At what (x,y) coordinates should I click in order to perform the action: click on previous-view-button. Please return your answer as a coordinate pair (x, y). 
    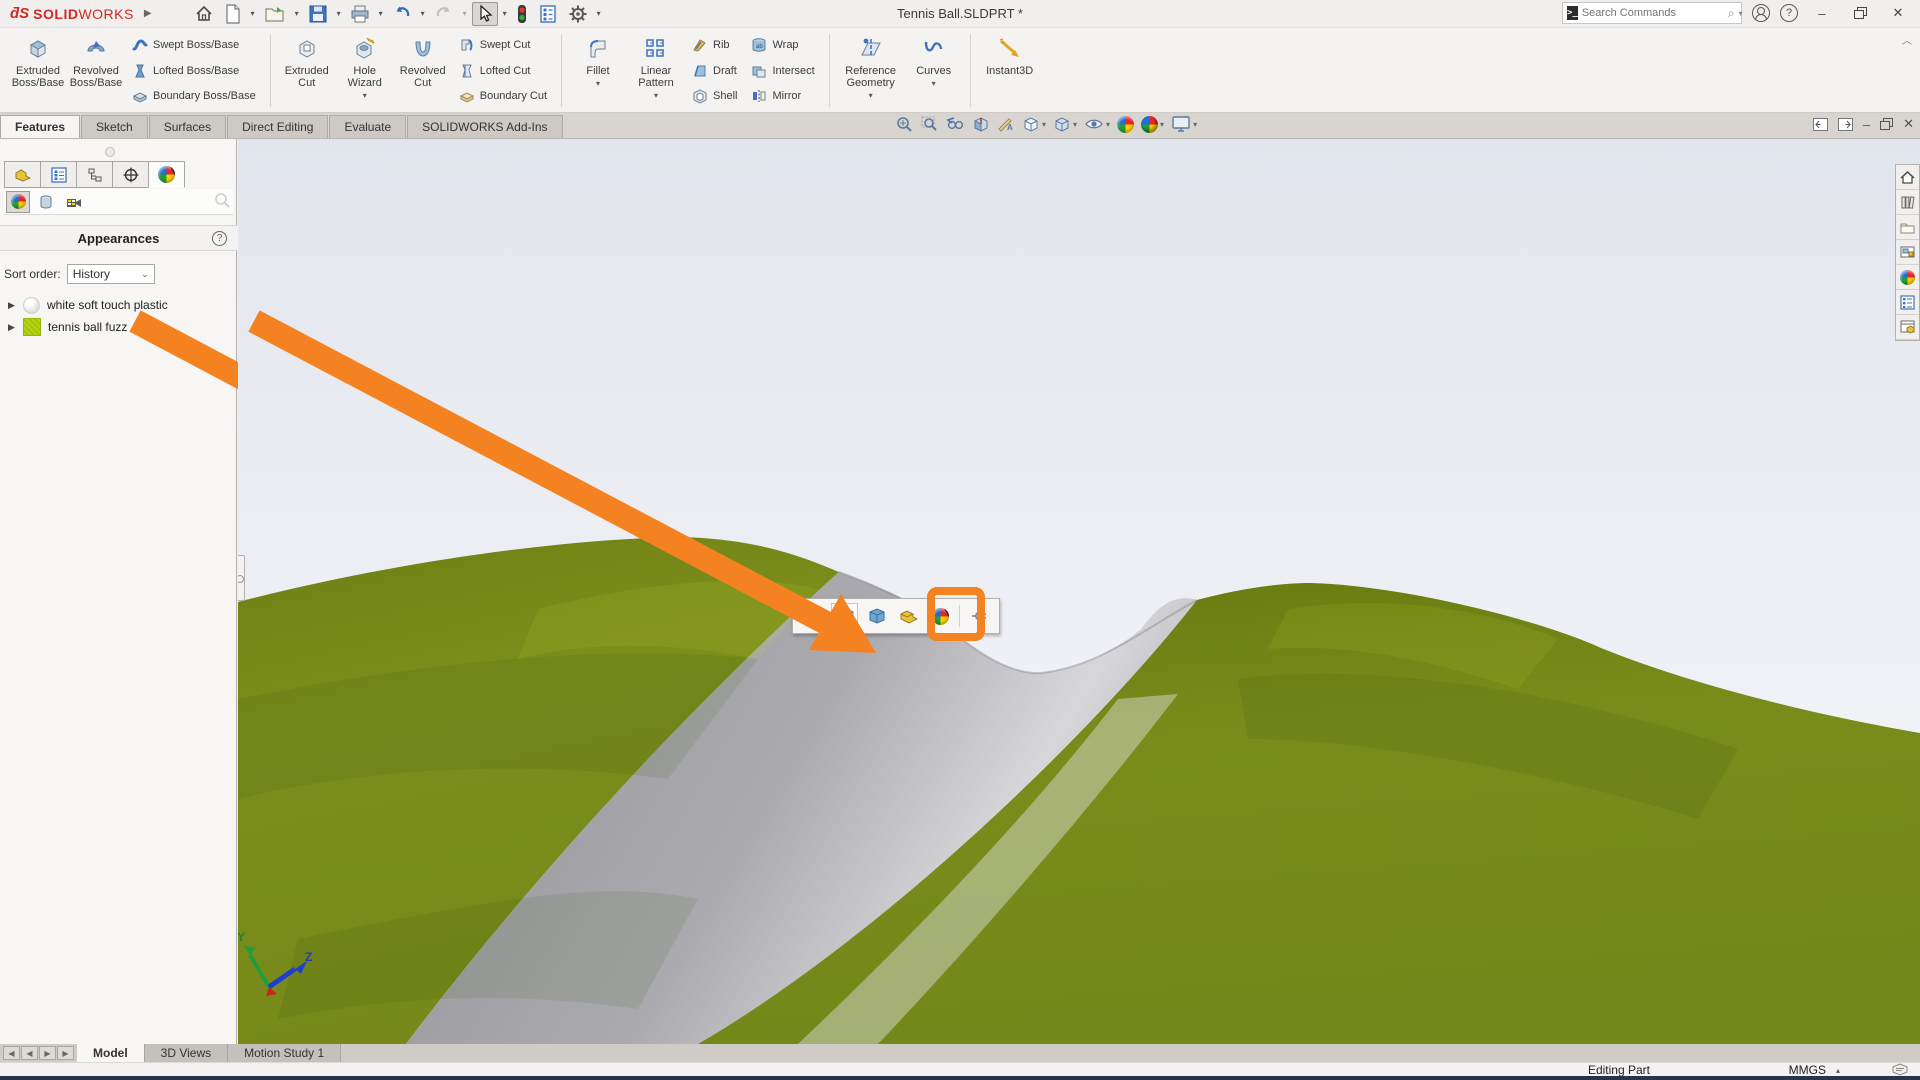
    Looking at the image, I should click on (955, 124).